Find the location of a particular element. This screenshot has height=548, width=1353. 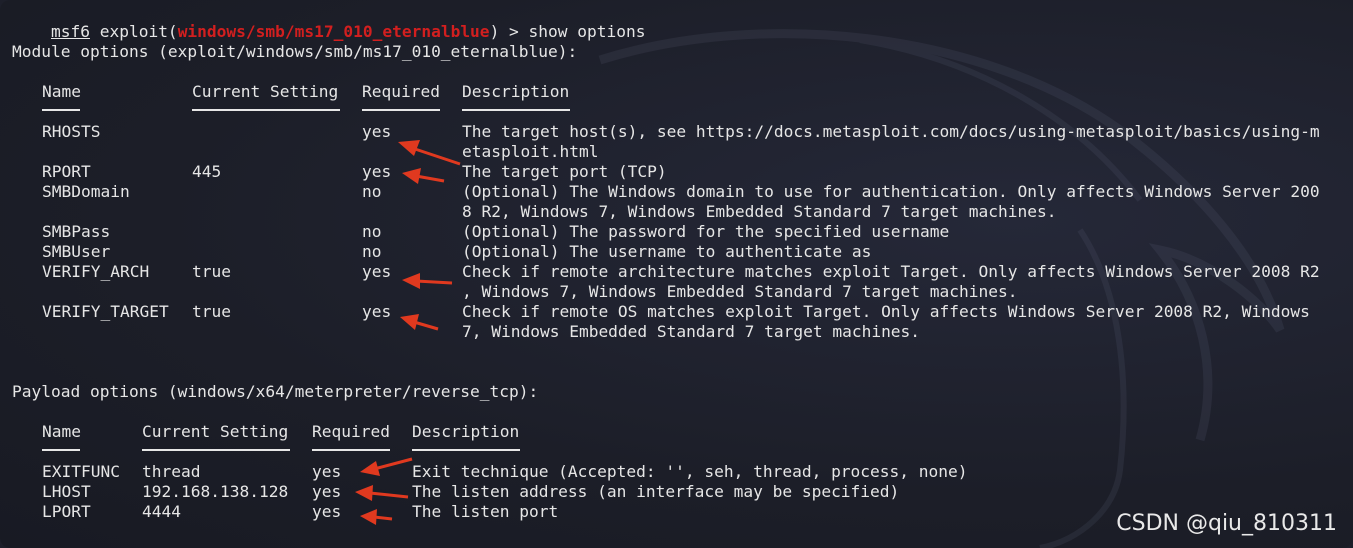

watermark: CSDN @qiu_810311 is located at coordinates (1226, 523).